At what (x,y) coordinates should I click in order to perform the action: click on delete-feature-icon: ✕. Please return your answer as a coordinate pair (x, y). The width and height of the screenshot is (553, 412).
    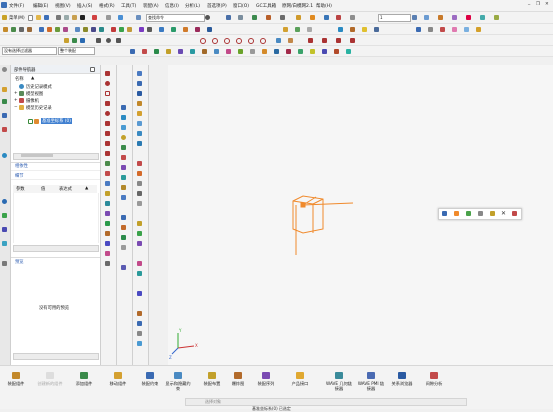
    Looking at the image, I should click on (503, 213).